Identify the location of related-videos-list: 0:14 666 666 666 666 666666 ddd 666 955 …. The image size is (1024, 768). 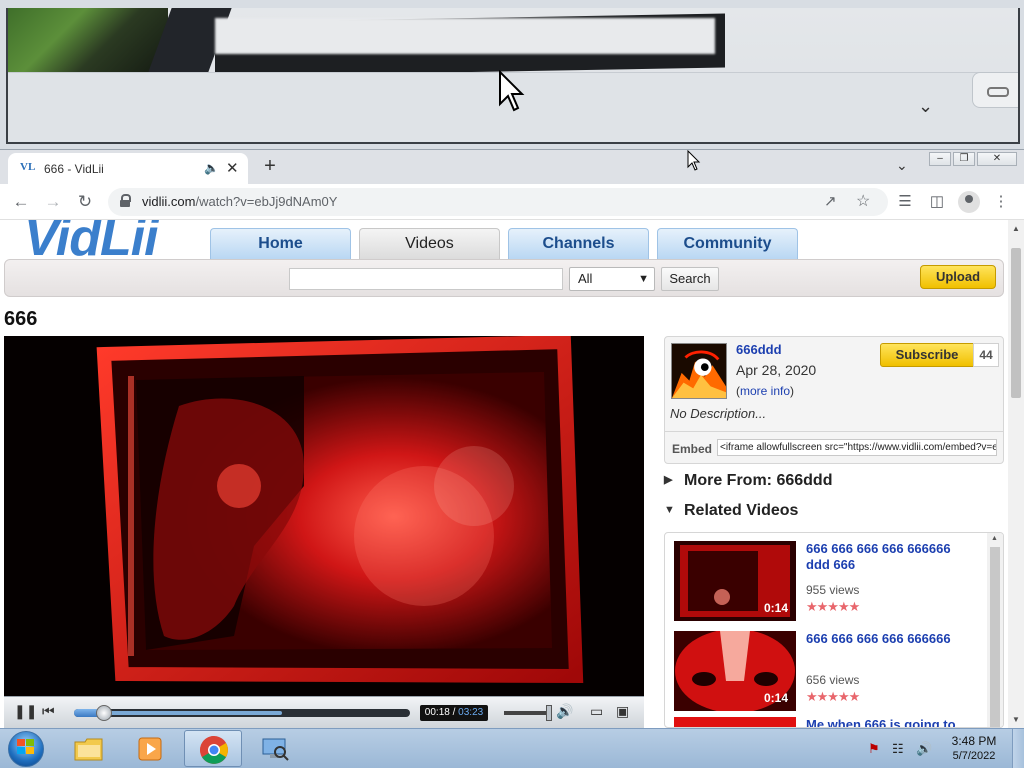
(834, 630).